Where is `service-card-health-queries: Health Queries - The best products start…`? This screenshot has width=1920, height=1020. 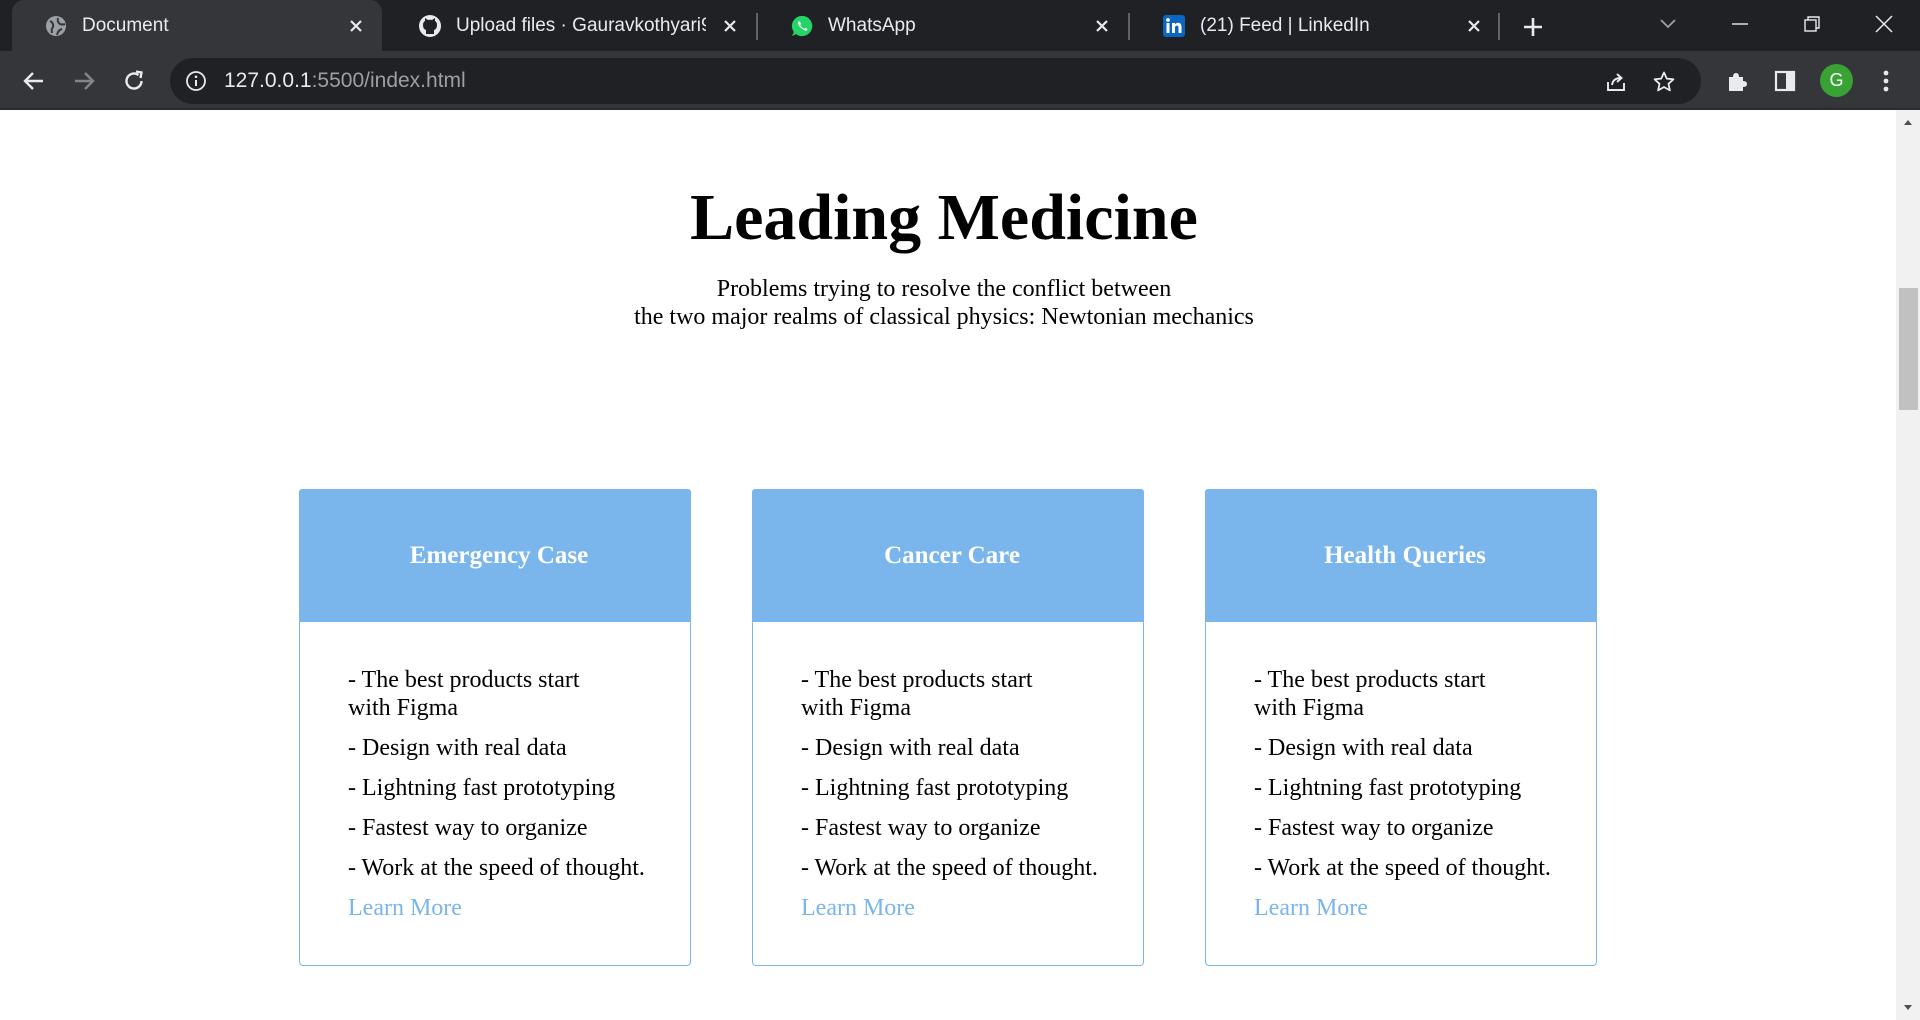 service-card-health-queries: Health Queries - The best products start… is located at coordinates (1401, 727).